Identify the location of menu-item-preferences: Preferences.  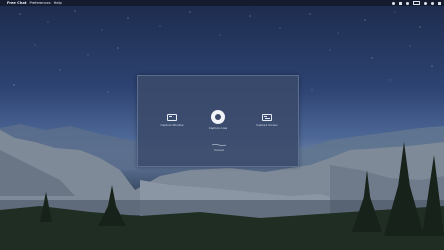
(39, 3).